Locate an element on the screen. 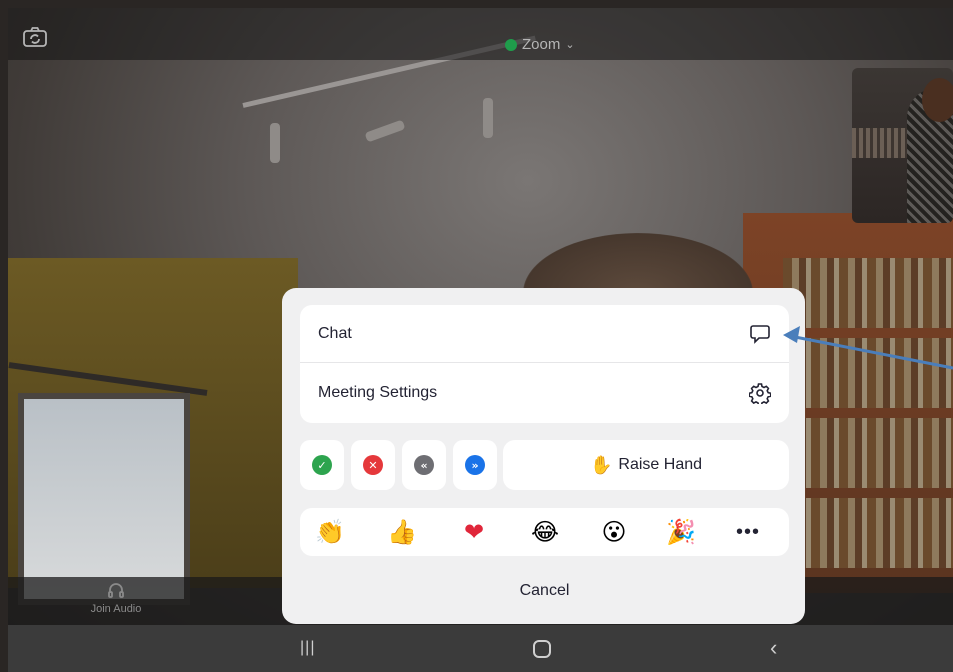 This screenshot has width=953, height=672. secure-shield-icon is located at coordinates (511, 44).